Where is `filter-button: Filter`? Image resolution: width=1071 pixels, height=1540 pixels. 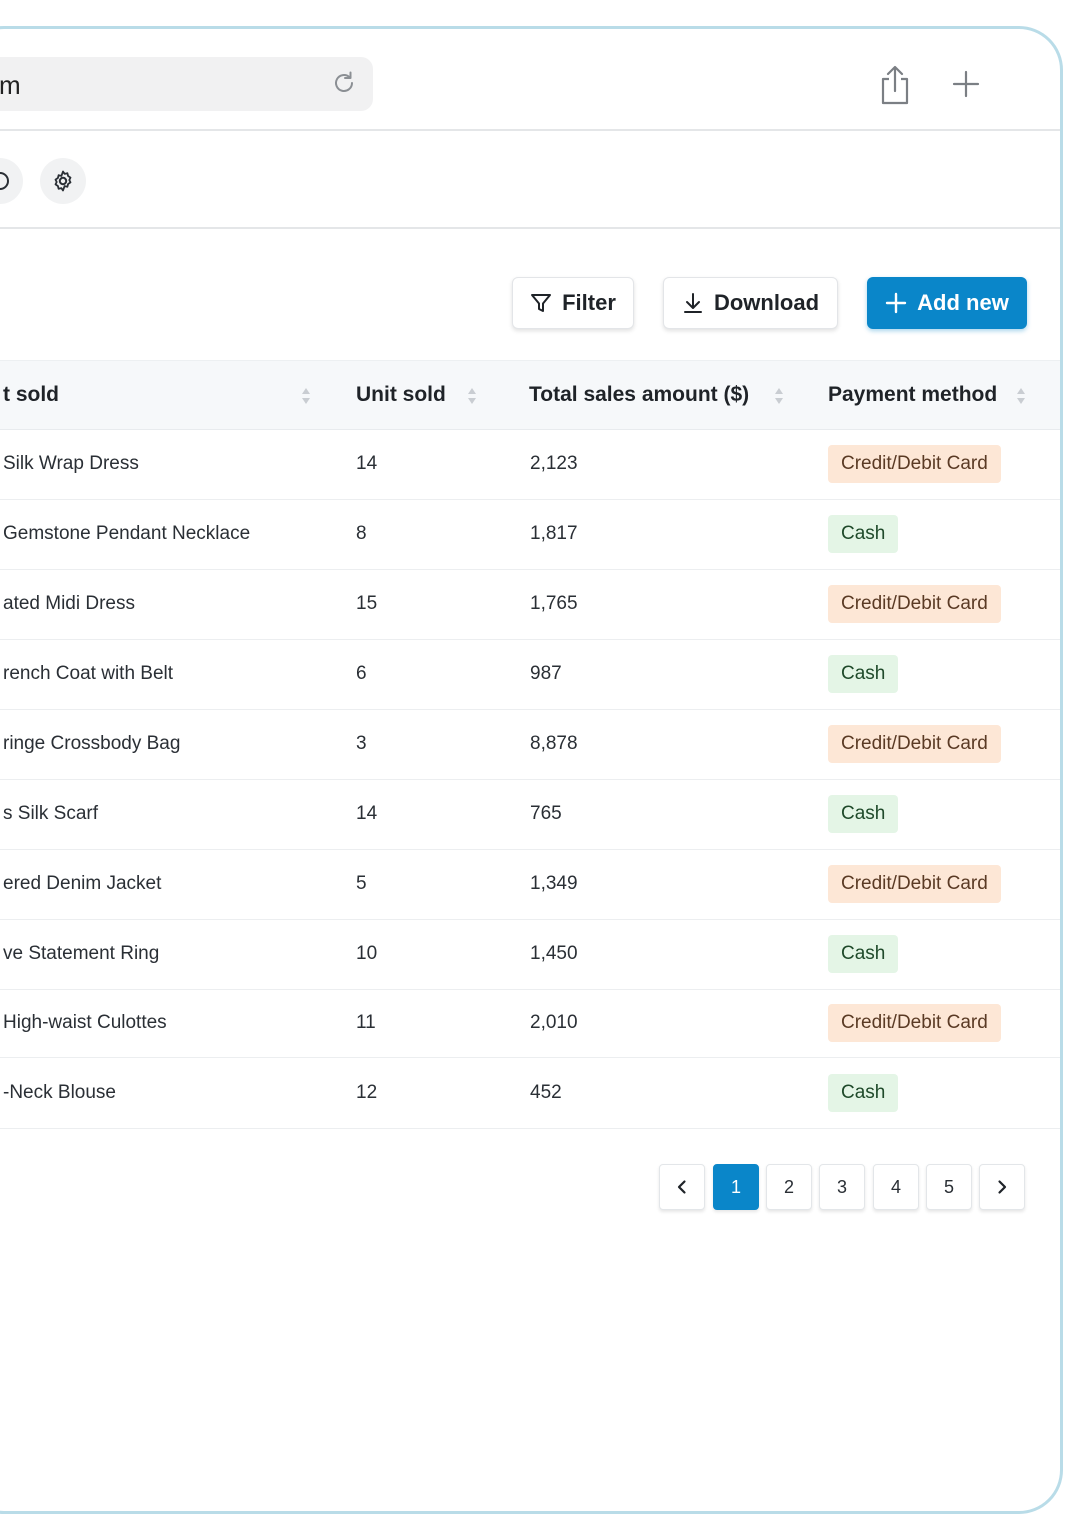
filter-button: Filter is located at coordinates (573, 303).